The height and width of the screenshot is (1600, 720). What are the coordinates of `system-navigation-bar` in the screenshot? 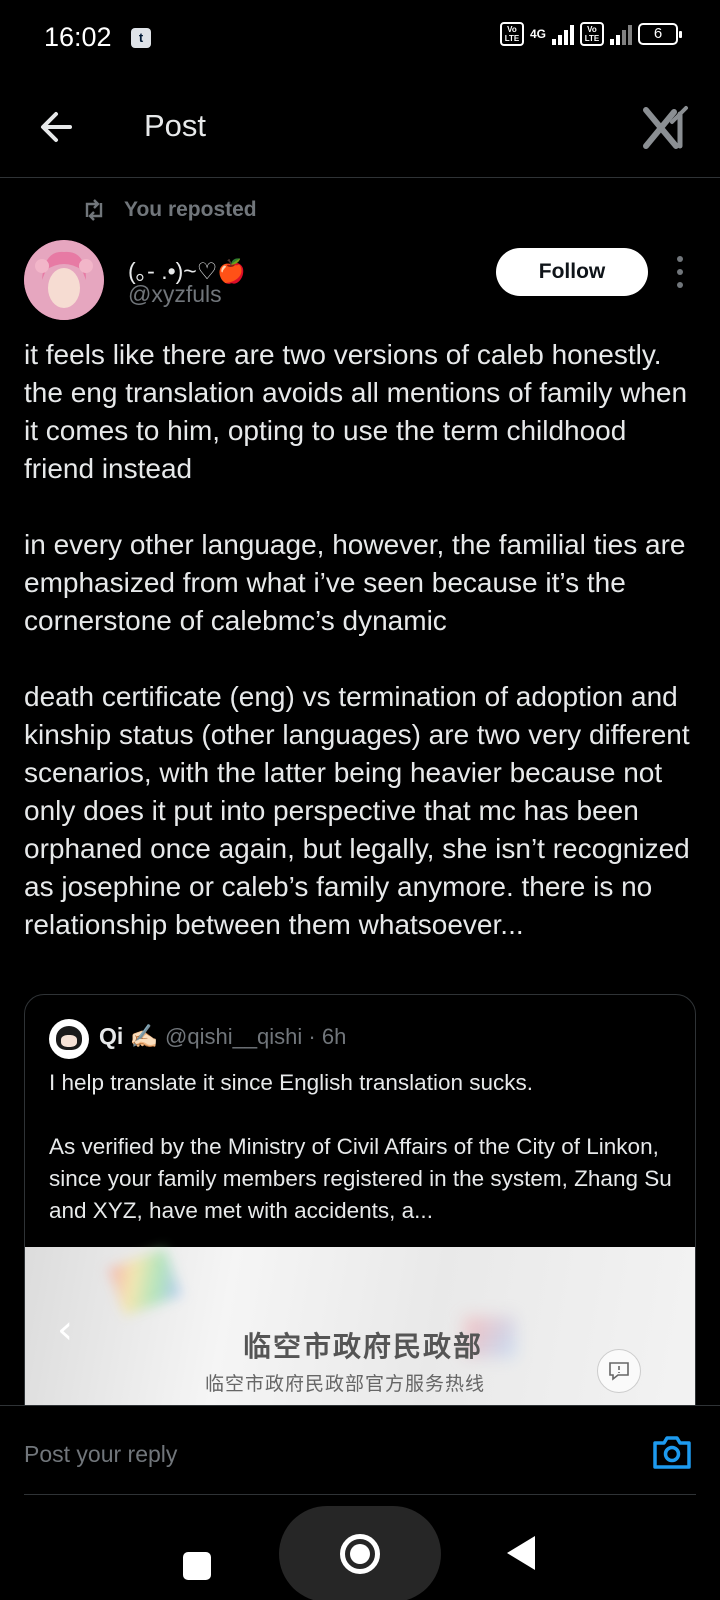 It's located at (360, 1550).